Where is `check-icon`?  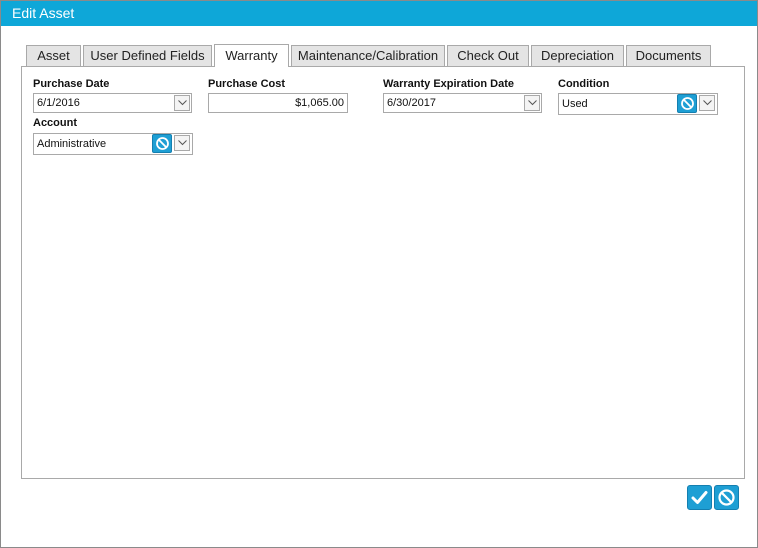 check-icon is located at coordinates (699, 497).